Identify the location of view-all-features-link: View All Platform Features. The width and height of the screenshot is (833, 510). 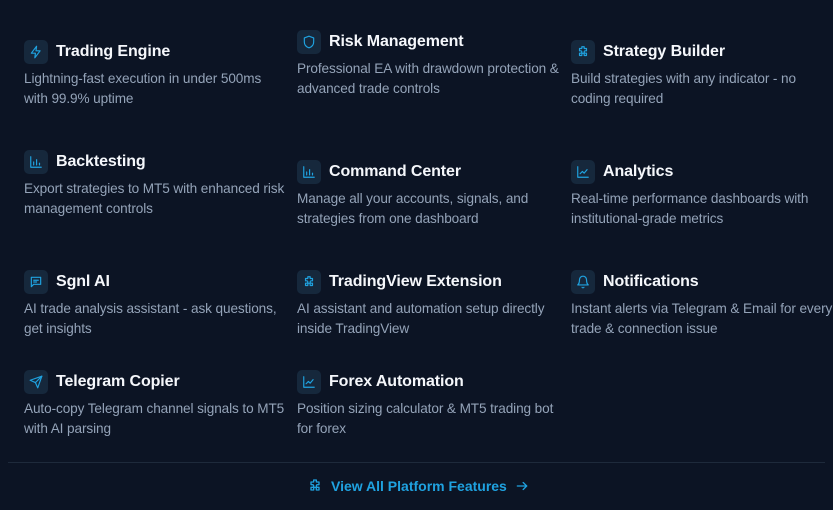
(418, 486).